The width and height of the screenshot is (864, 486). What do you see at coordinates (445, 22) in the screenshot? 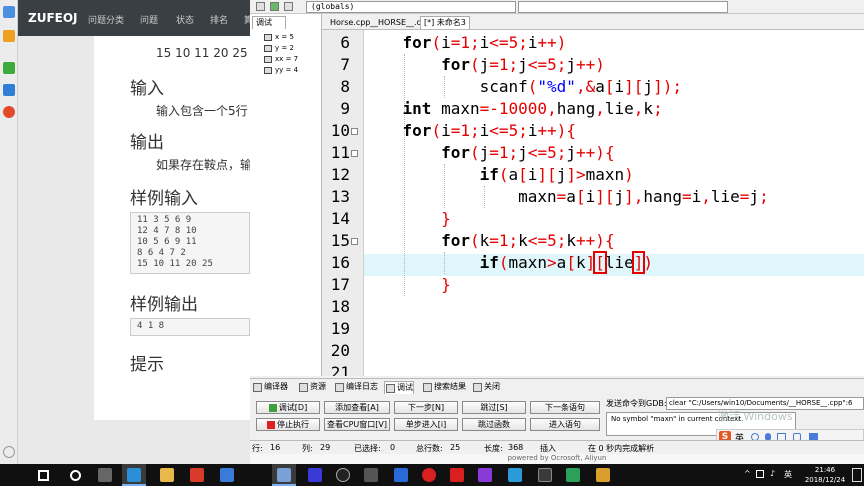
I see `file-tab-untitled3: [*] 未命名3` at bounding box center [445, 22].